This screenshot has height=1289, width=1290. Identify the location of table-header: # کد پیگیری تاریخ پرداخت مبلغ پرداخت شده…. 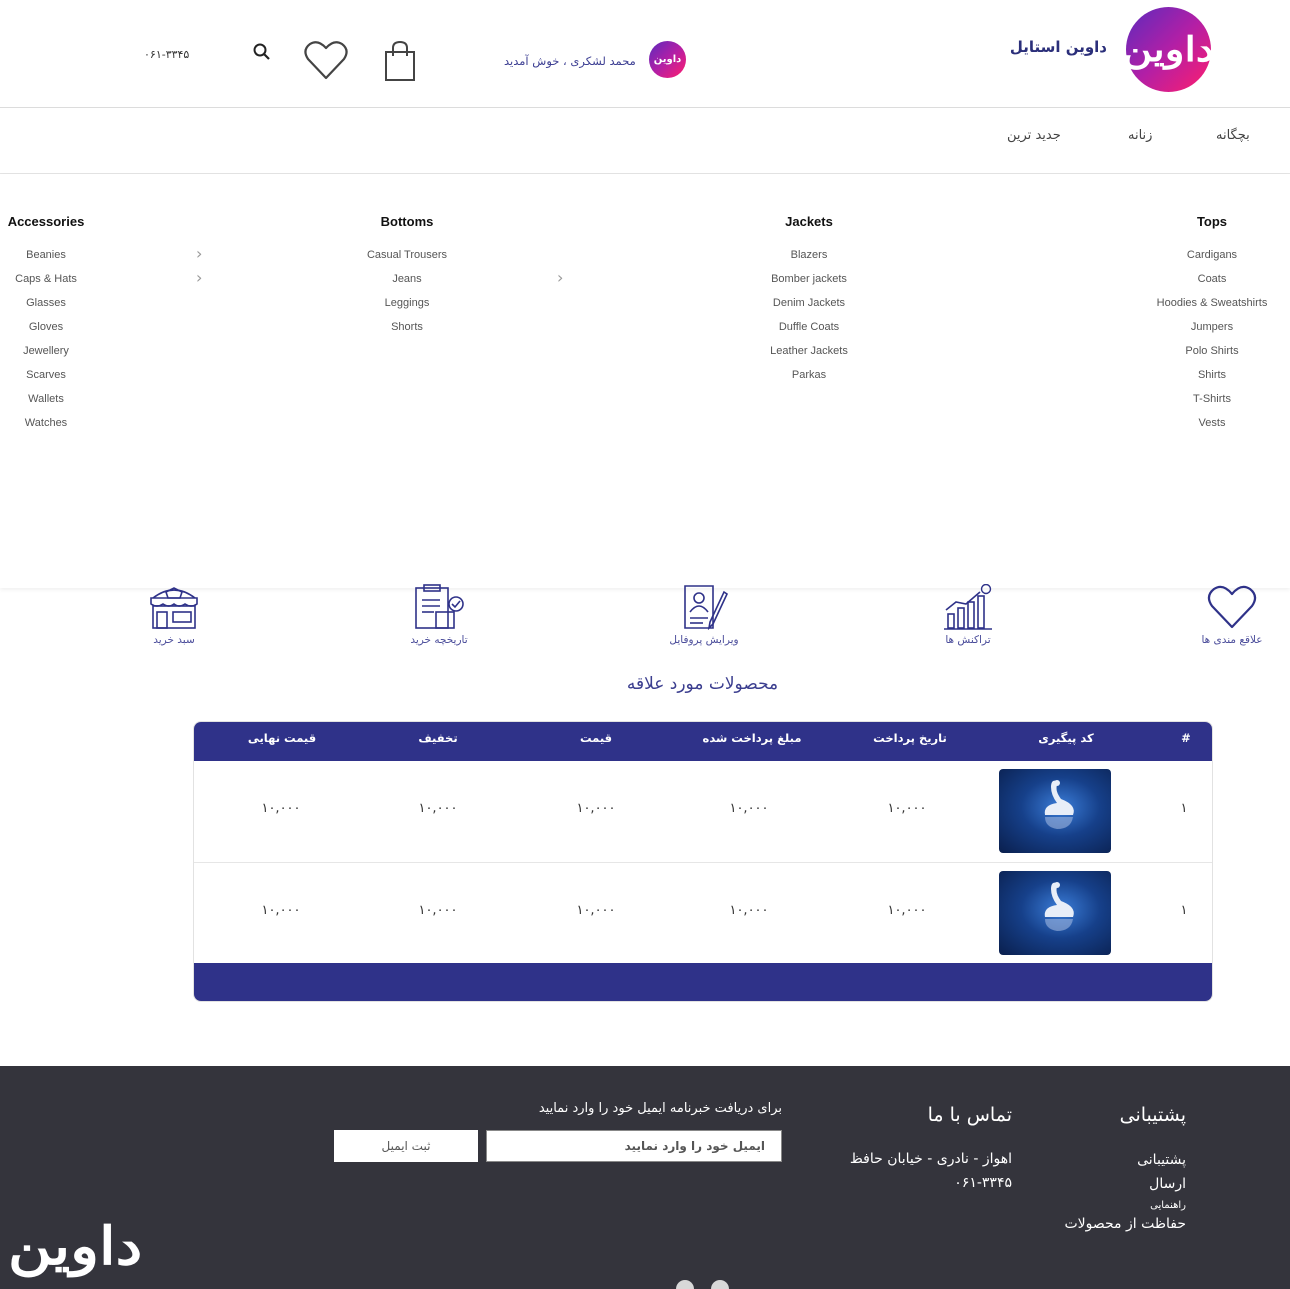
(703, 741).